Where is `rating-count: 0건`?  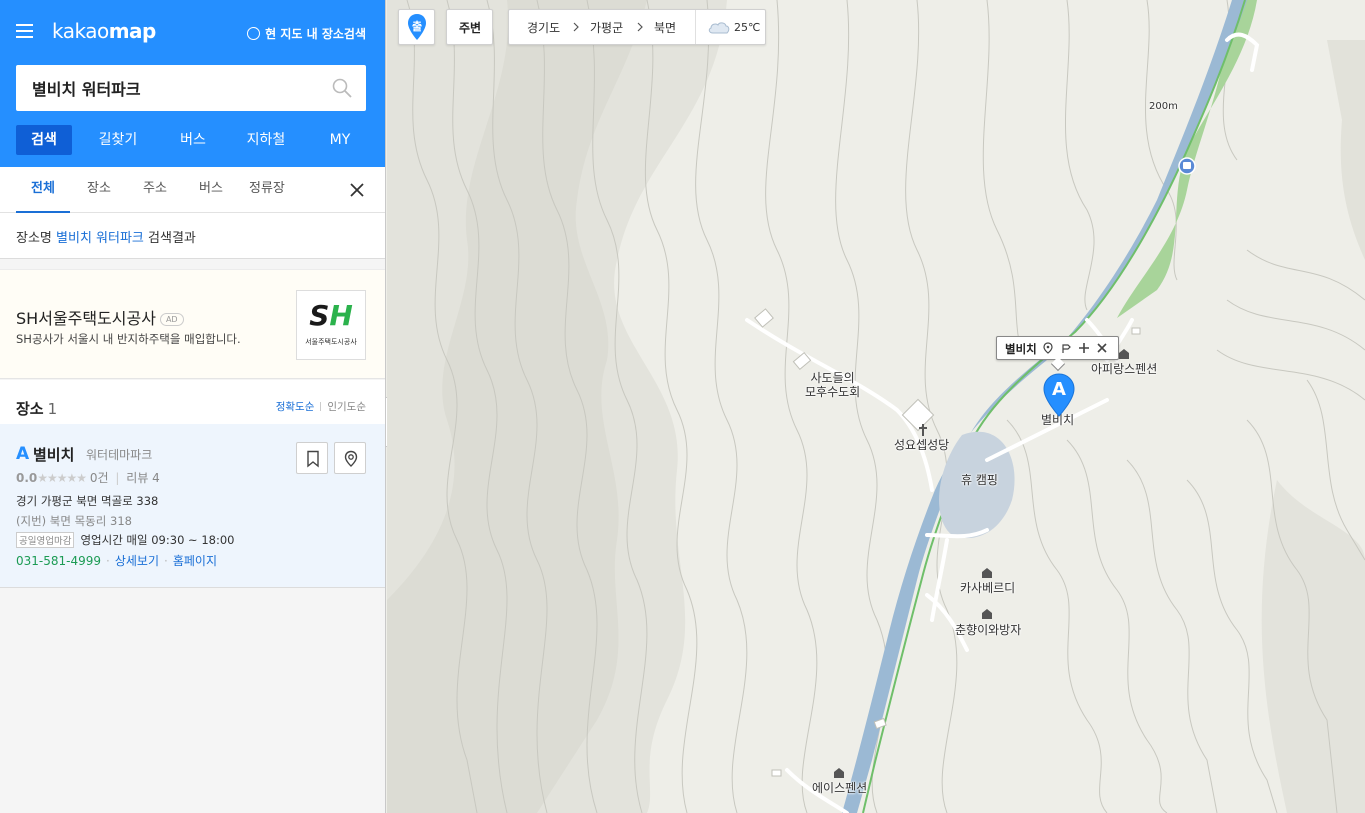
rating-count: 0건 is located at coordinates (99, 478).